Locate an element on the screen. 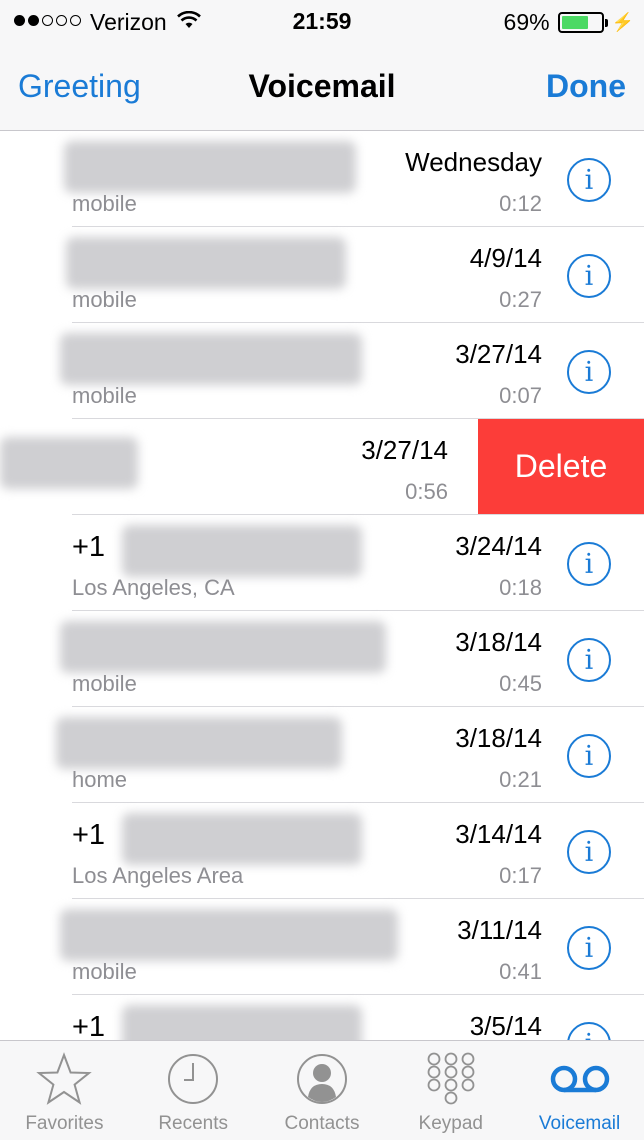  tab-voicemail: Voicemail is located at coordinates (579, 1090).